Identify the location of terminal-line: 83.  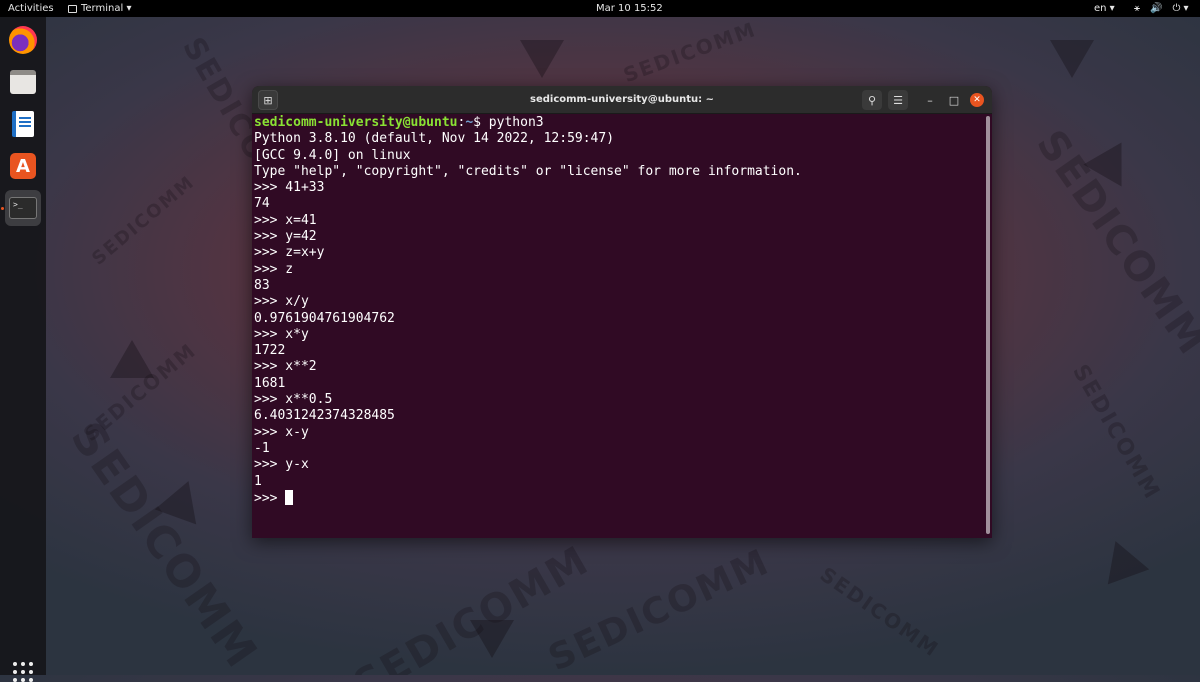
(262, 285).